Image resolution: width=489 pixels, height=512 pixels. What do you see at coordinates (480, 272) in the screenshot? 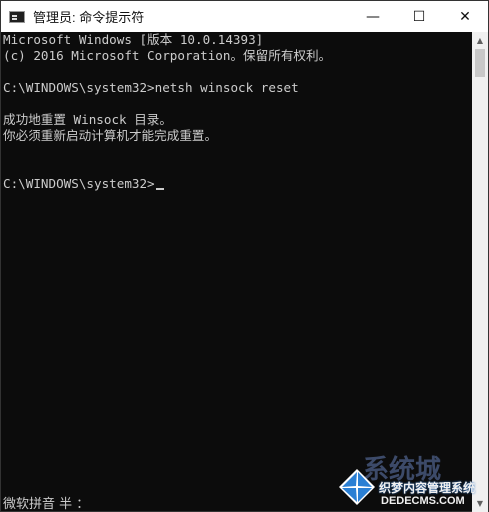
I see `vertical-scrollbar: ▲ ▼` at bounding box center [480, 272].